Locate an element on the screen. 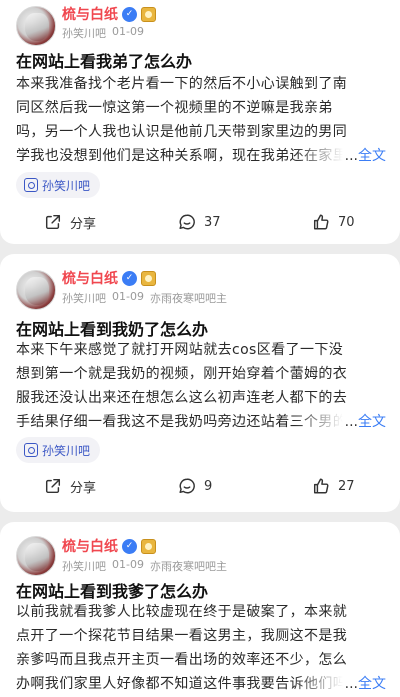 The width and height of the screenshot is (400, 697). body-last-line: 手结果仔细一看我这不是我奶吗旁边还站着三个男的 ...全文 is located at coordinates (201, 422).